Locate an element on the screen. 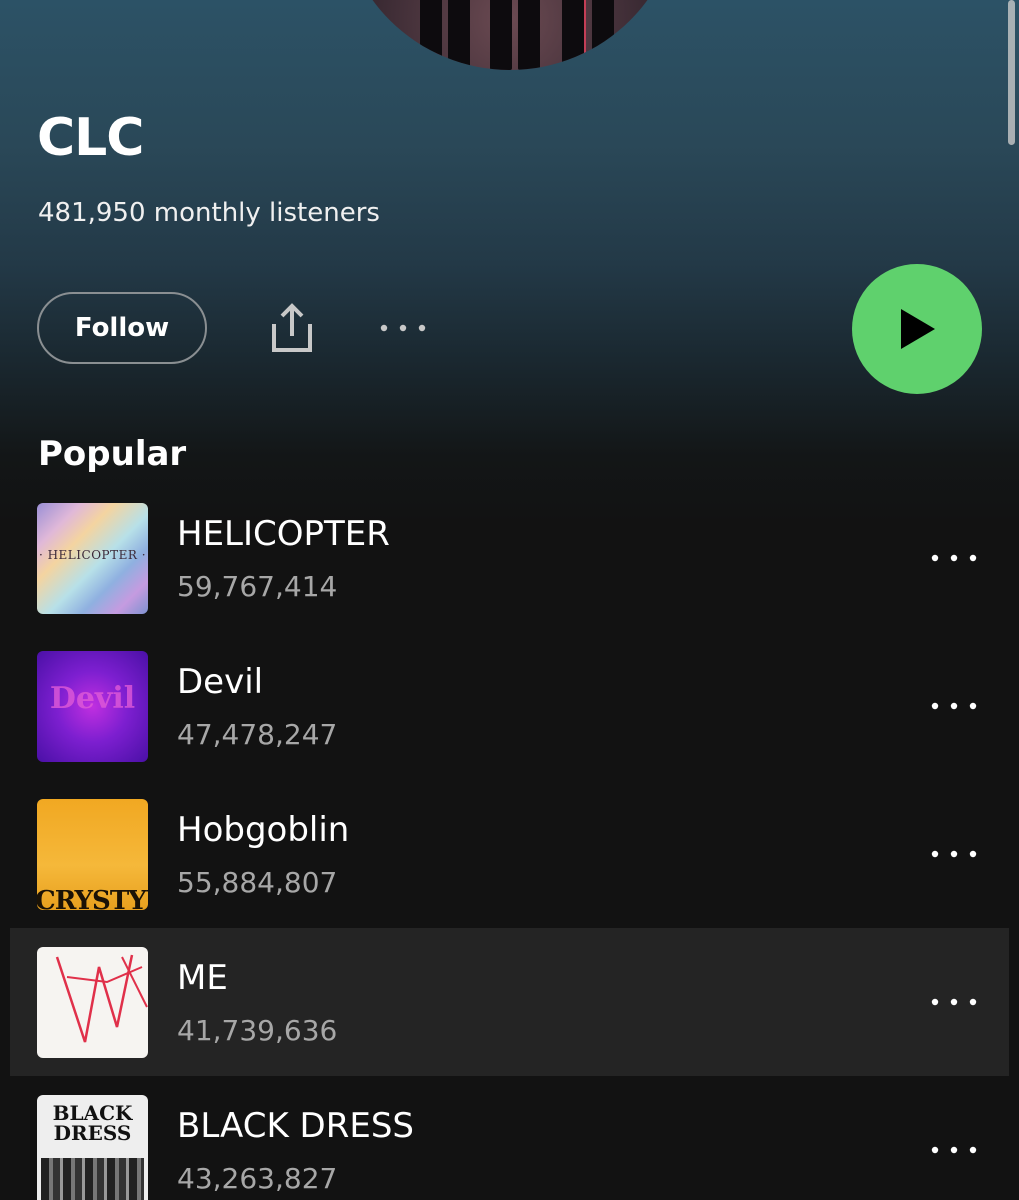 Image resolution: width=1019 pixels, height=1200 pixels. track-plays: 59,767,414 is located at coordinates (257, 586).